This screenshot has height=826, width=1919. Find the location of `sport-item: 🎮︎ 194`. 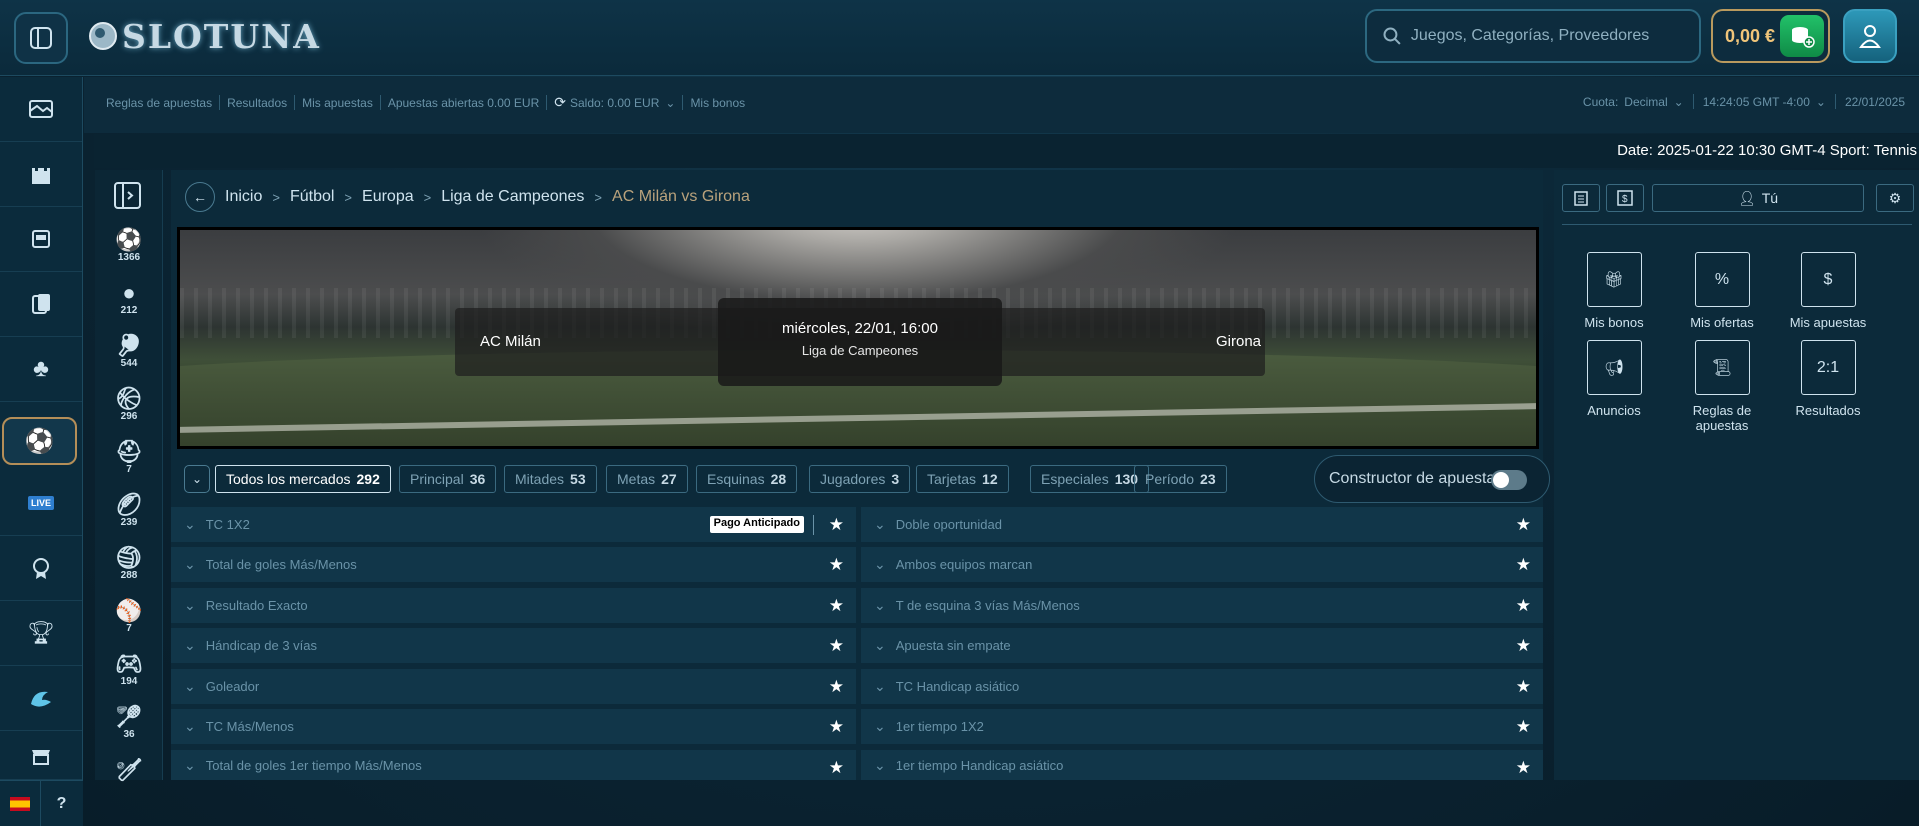

sport-item: 🎮︎ 194 is located at coordinates (129, 670).